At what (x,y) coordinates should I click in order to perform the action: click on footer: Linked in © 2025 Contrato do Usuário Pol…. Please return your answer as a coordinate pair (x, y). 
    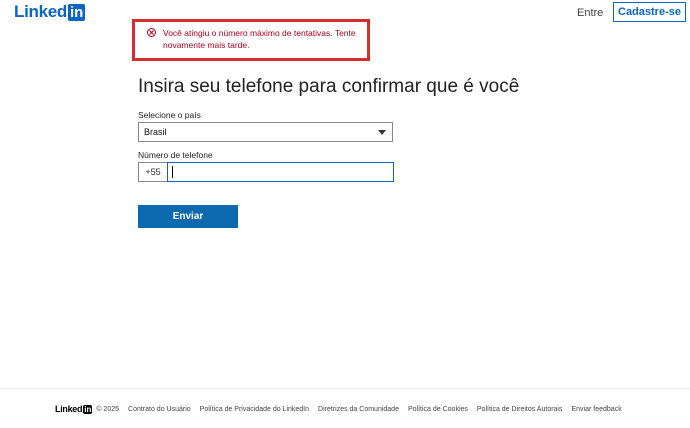
    Looking at the image, I should click on (343, 409).